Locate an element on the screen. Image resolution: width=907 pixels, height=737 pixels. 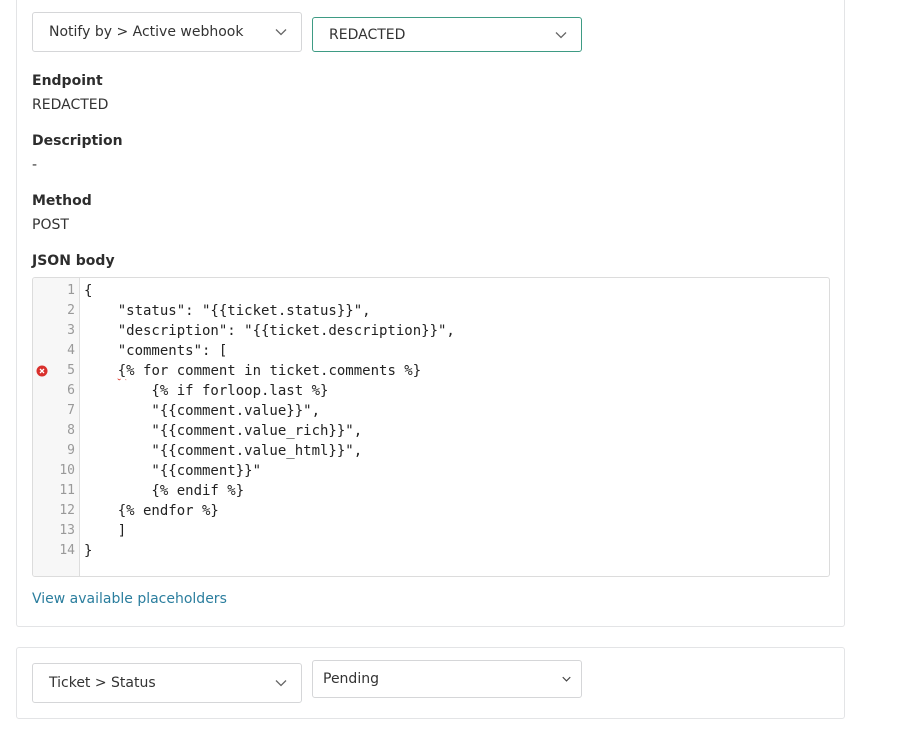
line-number: 3 is located at coordinates (71, 330).